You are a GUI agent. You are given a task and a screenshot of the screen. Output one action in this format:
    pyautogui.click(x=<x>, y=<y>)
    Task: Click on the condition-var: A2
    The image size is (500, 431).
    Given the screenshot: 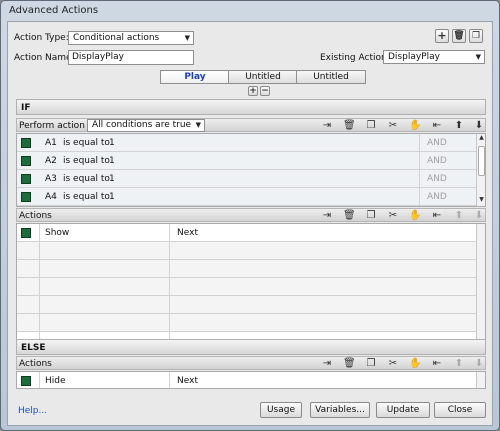 What is the action you would take?
    pyautogui.click(x=51, y=161)
    